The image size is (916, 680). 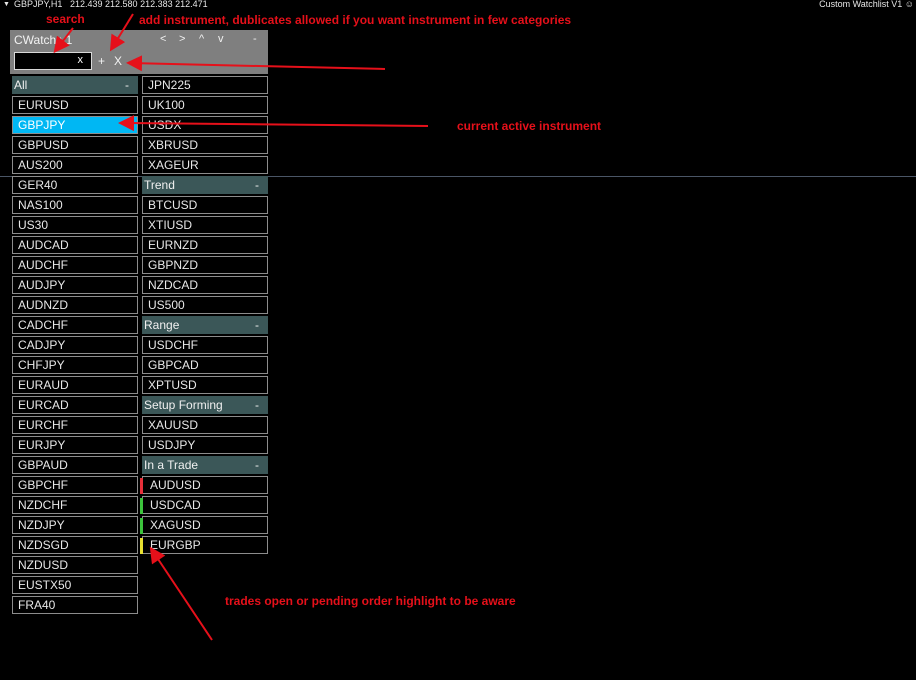 I want to click on arrow-remove, so click(x=256, y=63).